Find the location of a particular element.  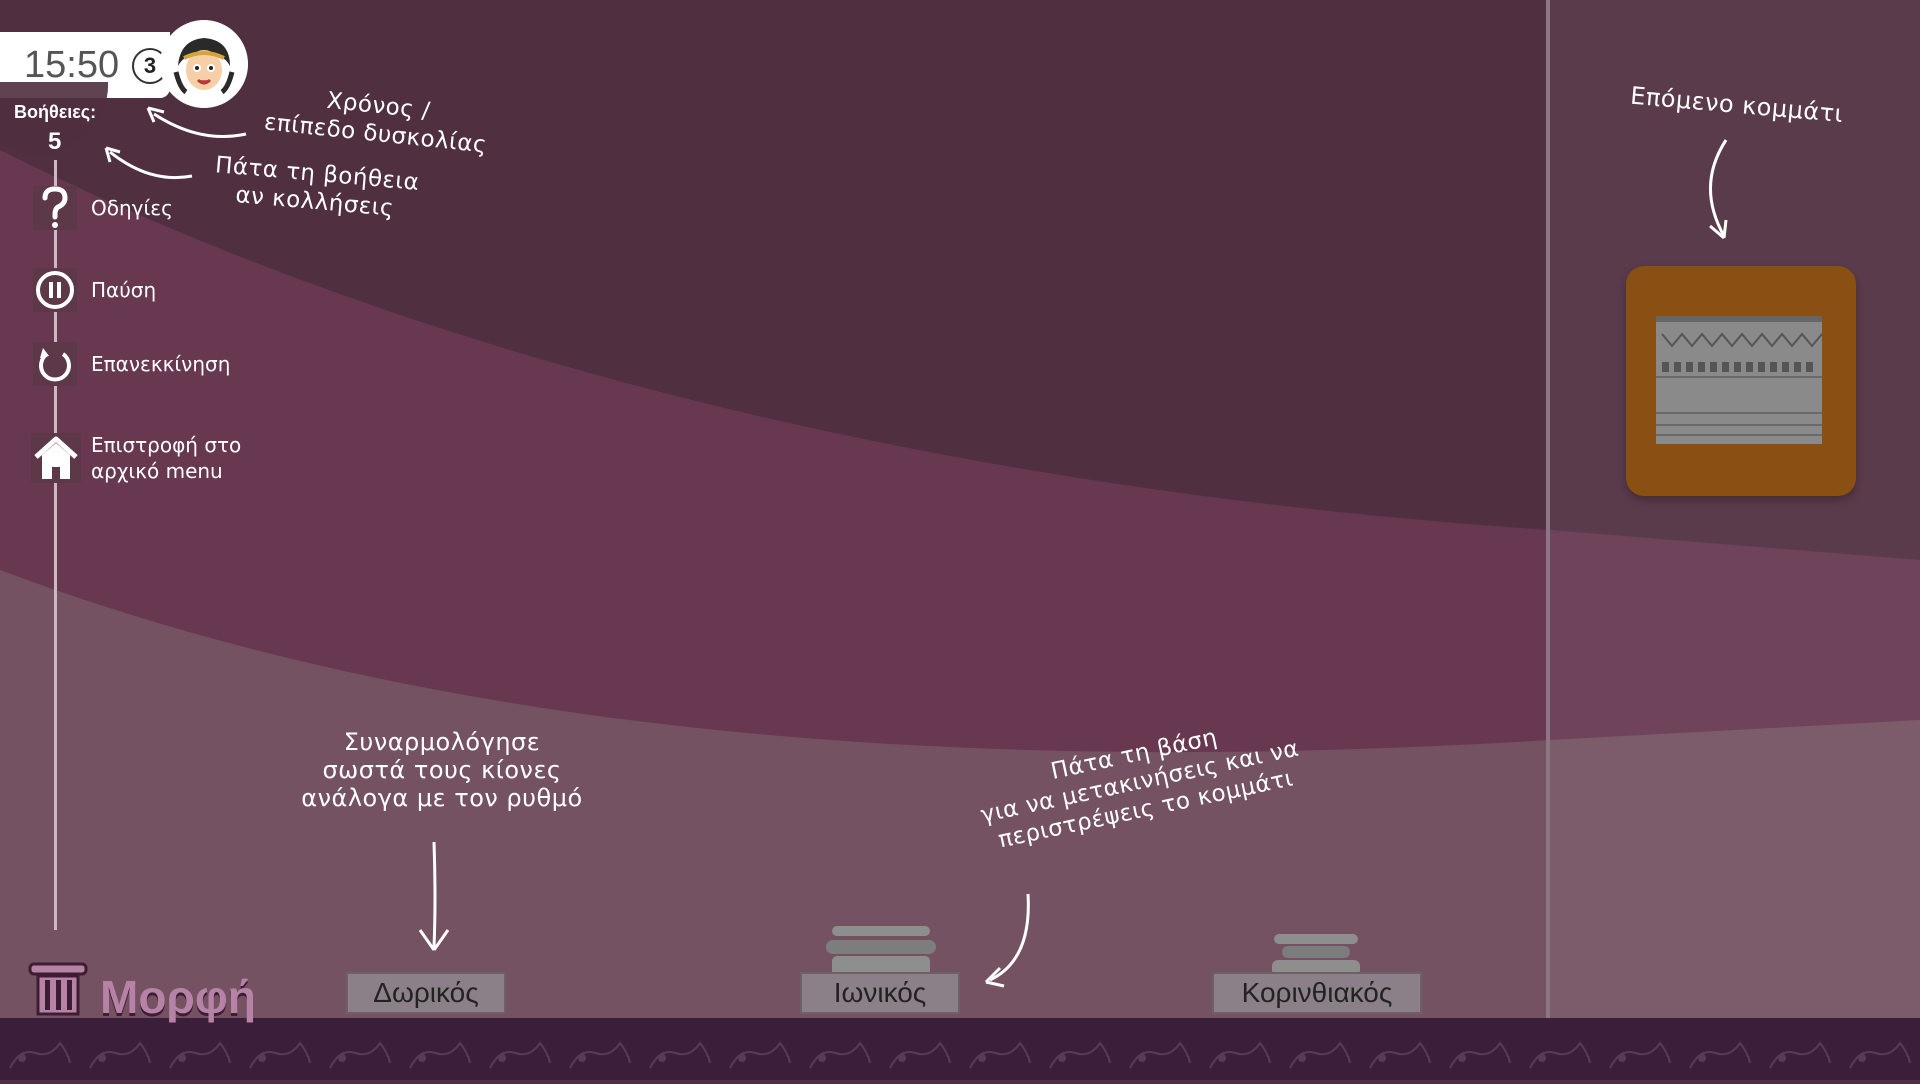

bottom-bar is located at coordinates (960, 1049).